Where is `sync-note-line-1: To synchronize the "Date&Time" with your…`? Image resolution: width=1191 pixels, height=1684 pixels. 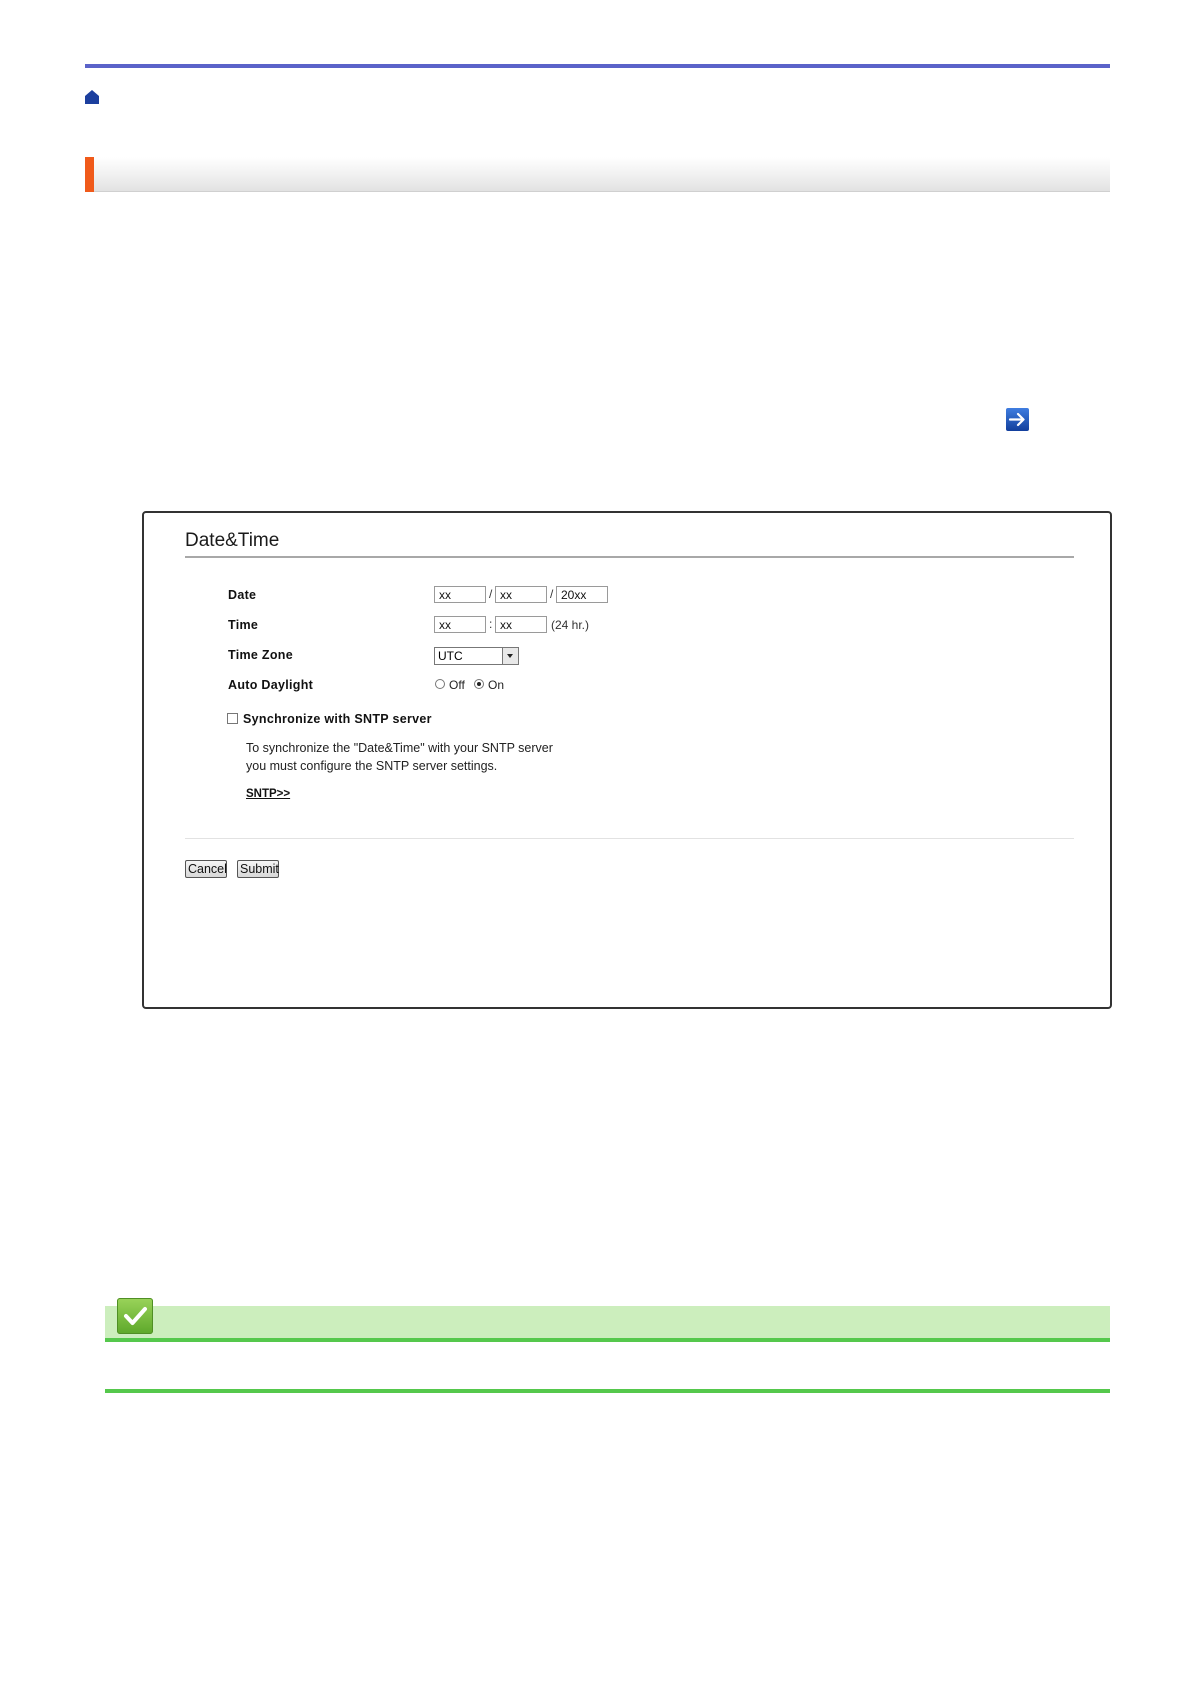 sync-note-line-1: To synchronize the "Date&Time" with your… is located at coordinates (399, 748).